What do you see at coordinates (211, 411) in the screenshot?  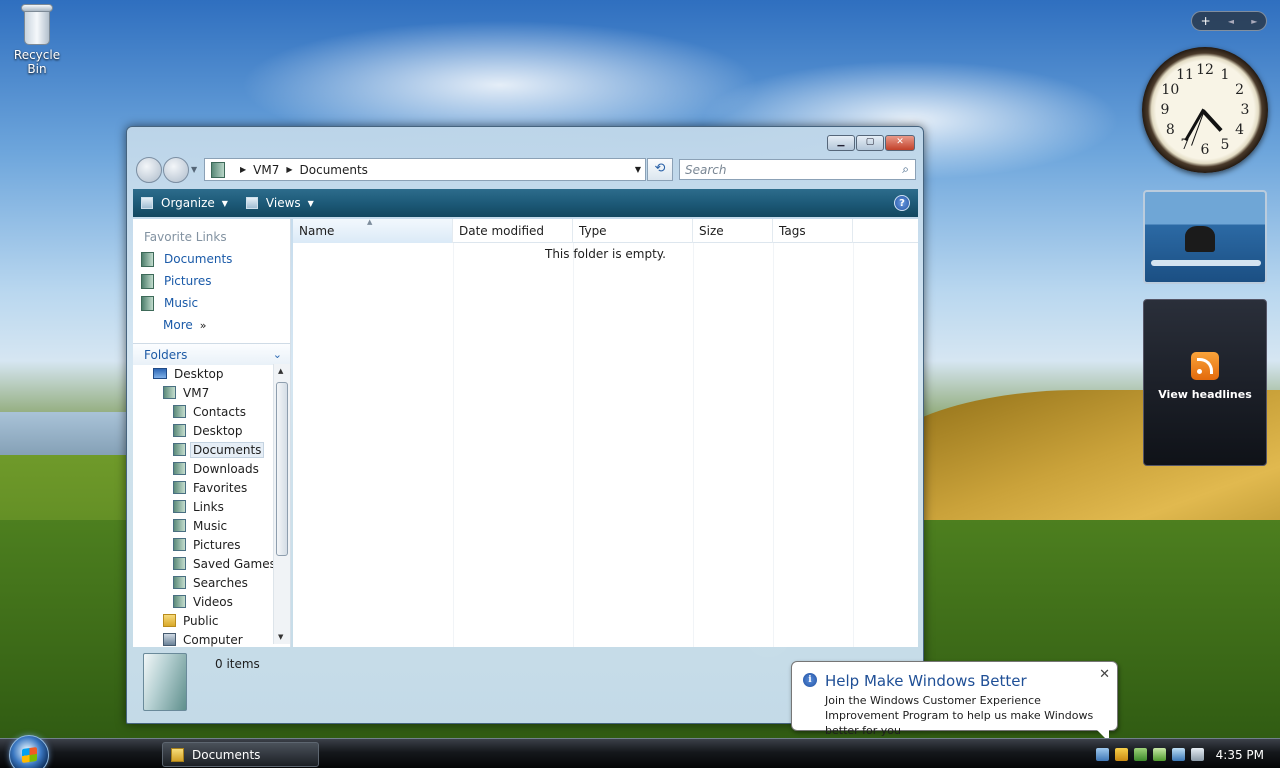 I see `tree-item: Contacts` at bounding box center [211, 411].